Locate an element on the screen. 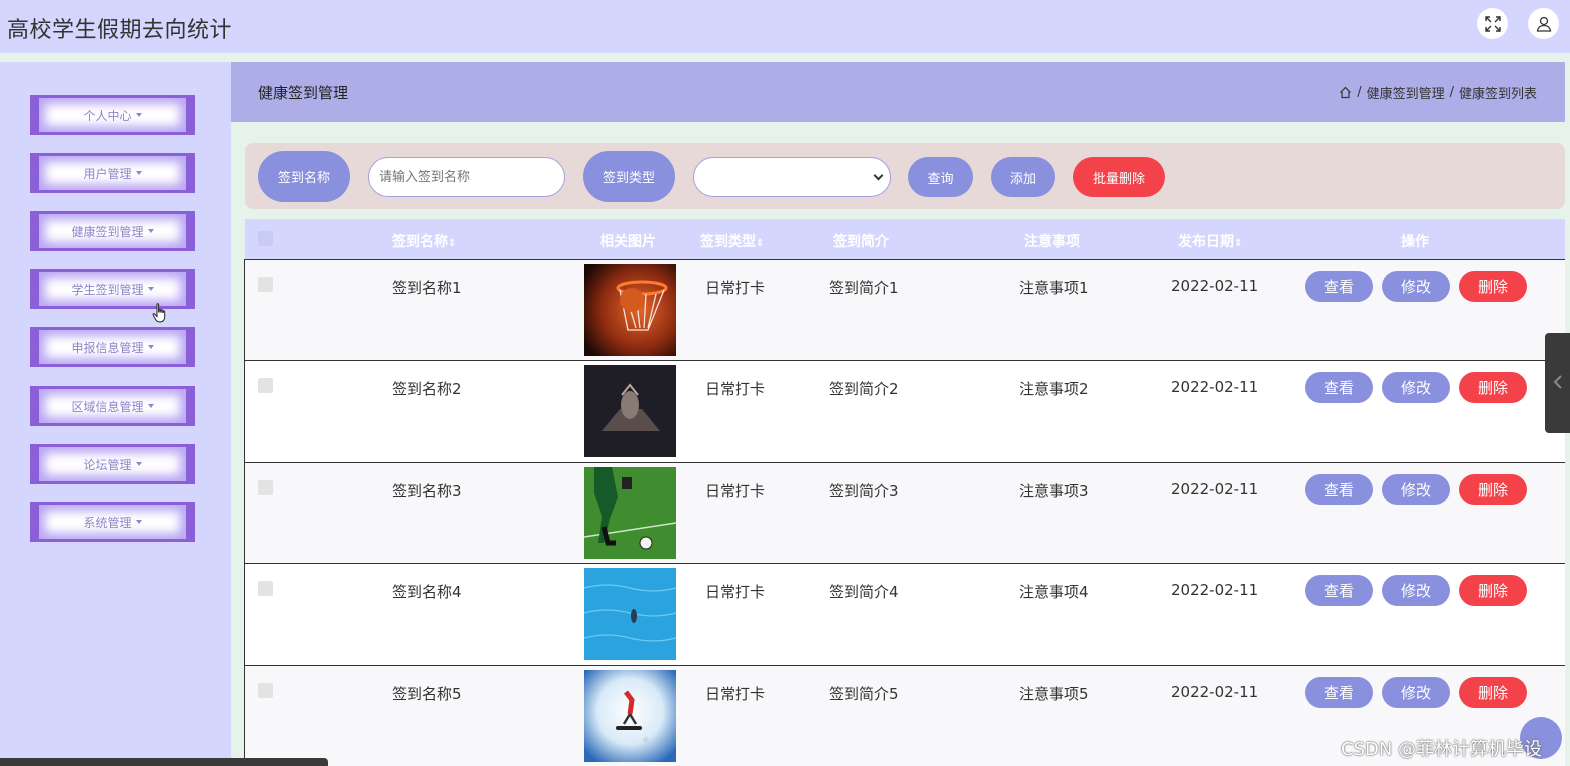  home-icon is located at coordinates (1345, 92).